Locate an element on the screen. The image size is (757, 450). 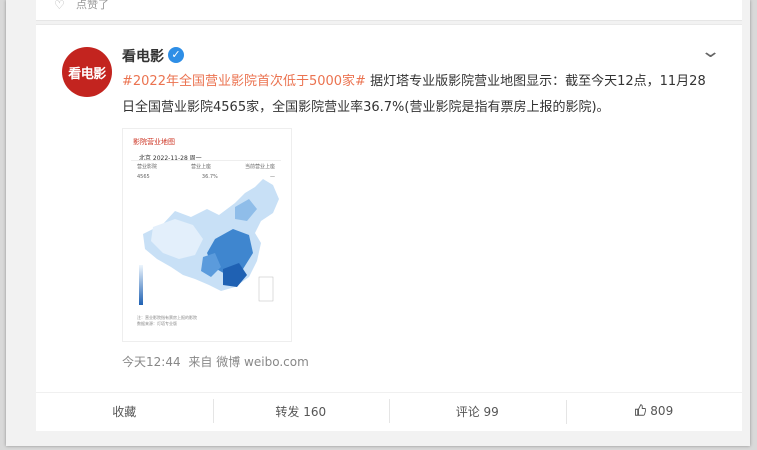
map-footnote: 注：营业影院指有票房上报的影院 数据来源：灯塔专业版 is located at coordinates (167, 320).